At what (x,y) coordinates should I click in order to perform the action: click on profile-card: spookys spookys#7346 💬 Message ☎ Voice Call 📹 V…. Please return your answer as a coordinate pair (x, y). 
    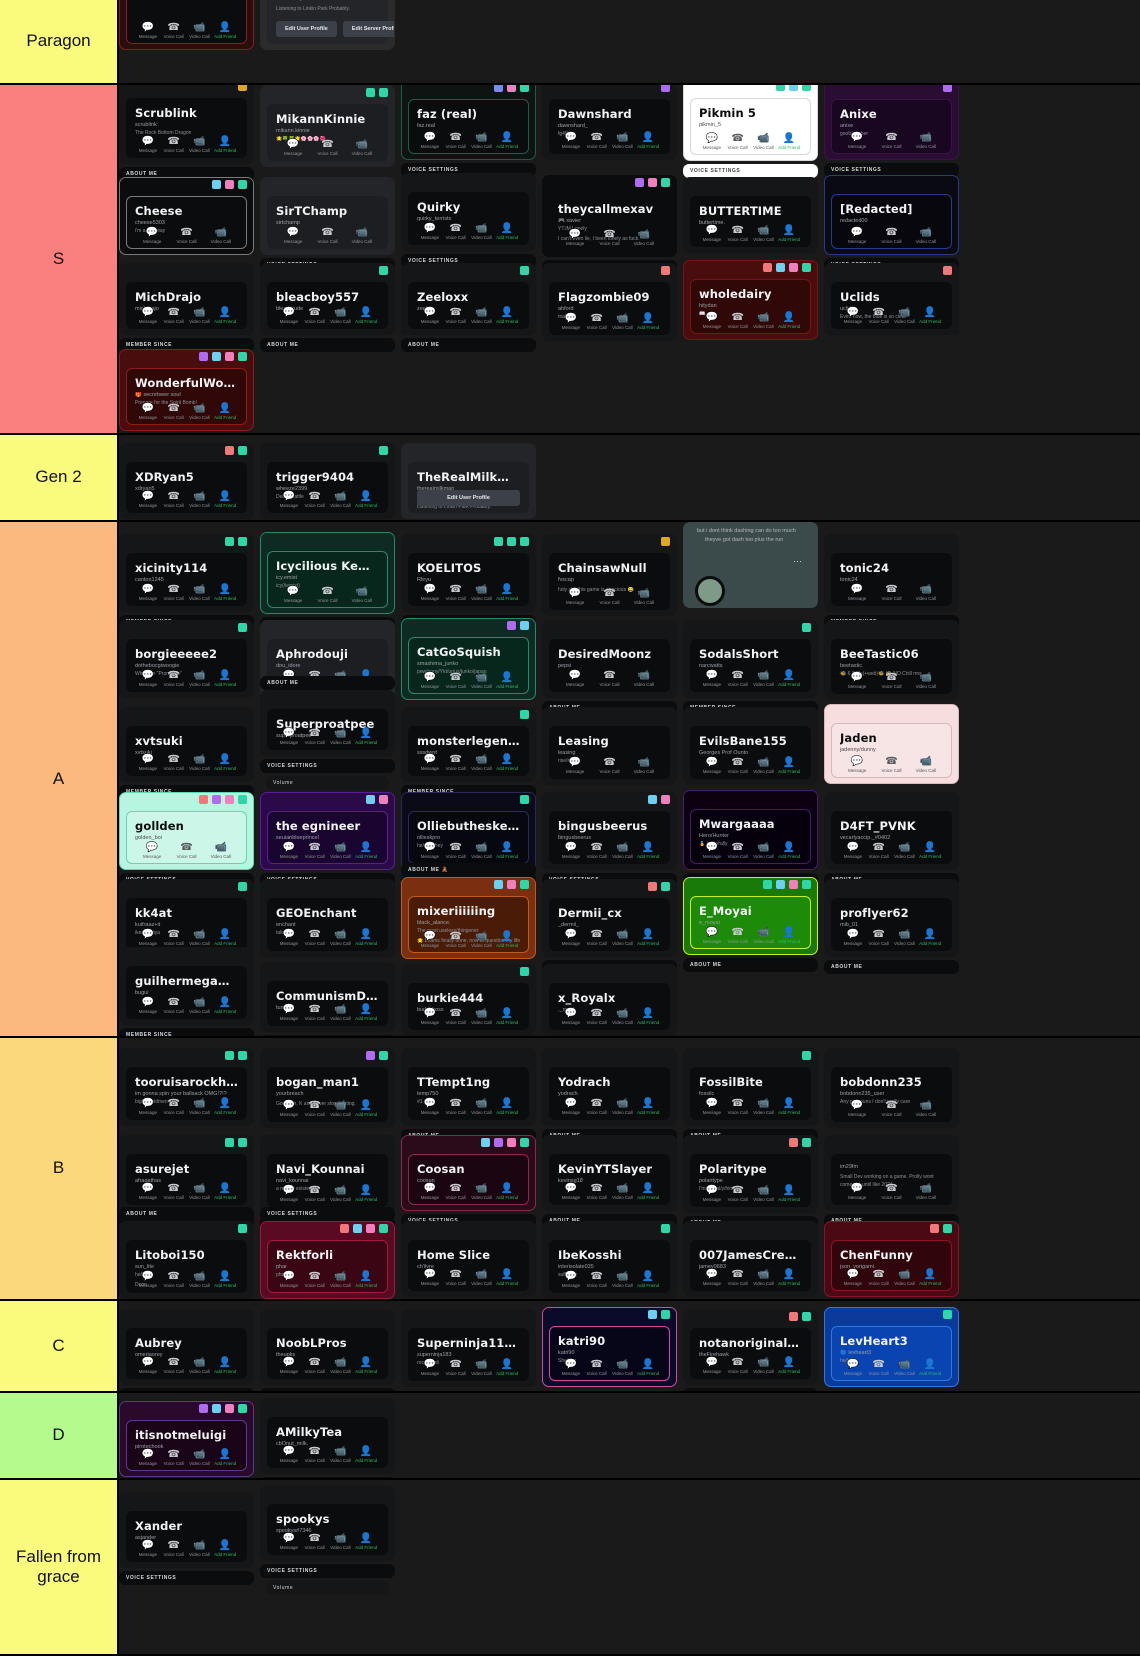
    Looking at the image, I should click on (327, 1523).